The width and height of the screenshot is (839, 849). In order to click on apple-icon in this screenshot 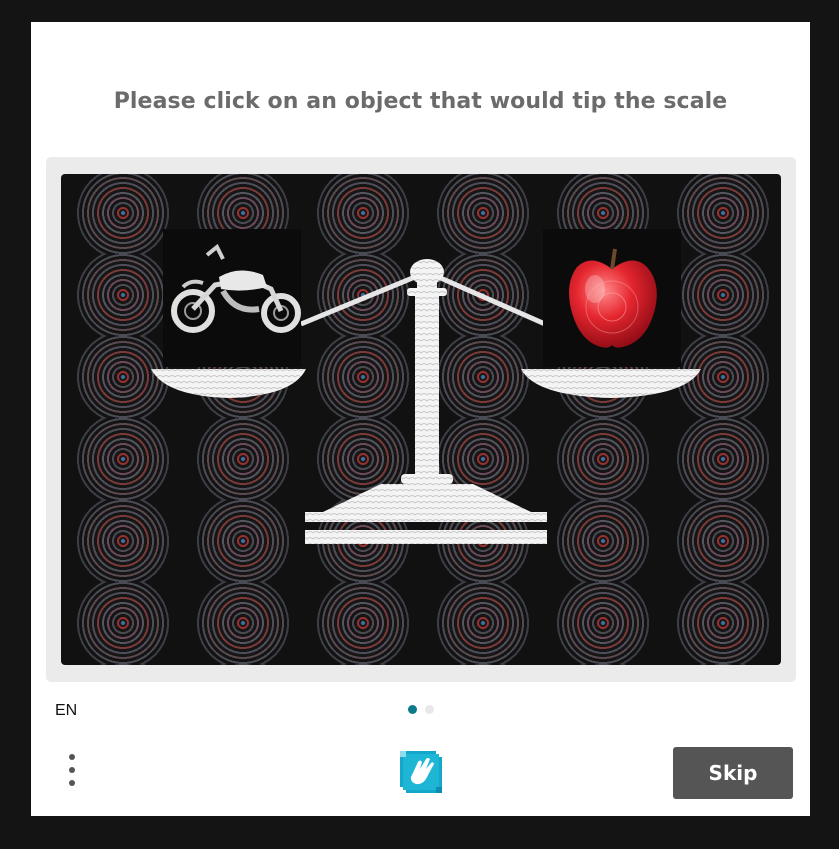, I will do `click(613, 298)`.